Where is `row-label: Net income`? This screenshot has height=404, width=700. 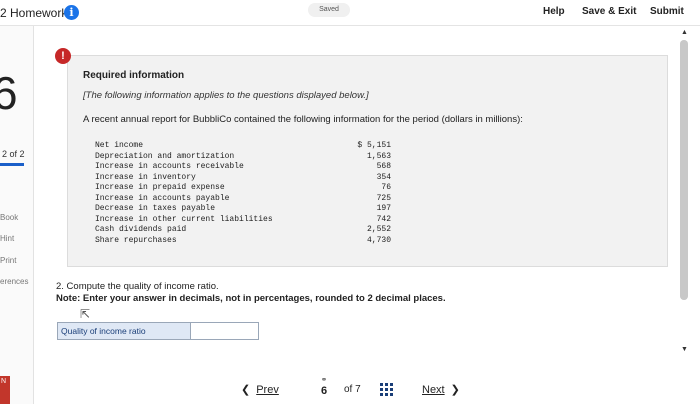
row-label: Net income is located at coordinates (119, 145).